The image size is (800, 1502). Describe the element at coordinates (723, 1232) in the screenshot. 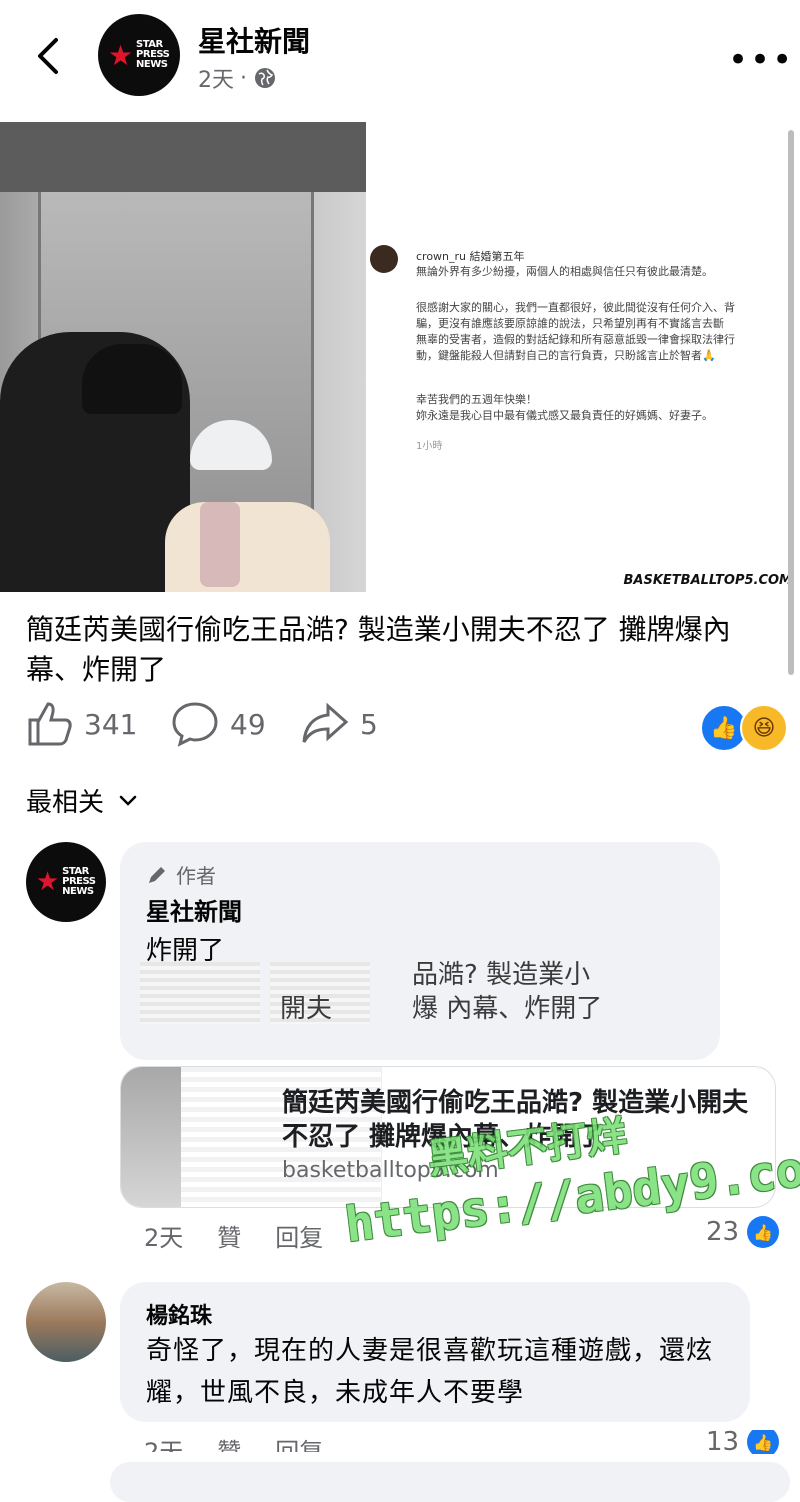

I see `comment-like-count: 23` at that location.